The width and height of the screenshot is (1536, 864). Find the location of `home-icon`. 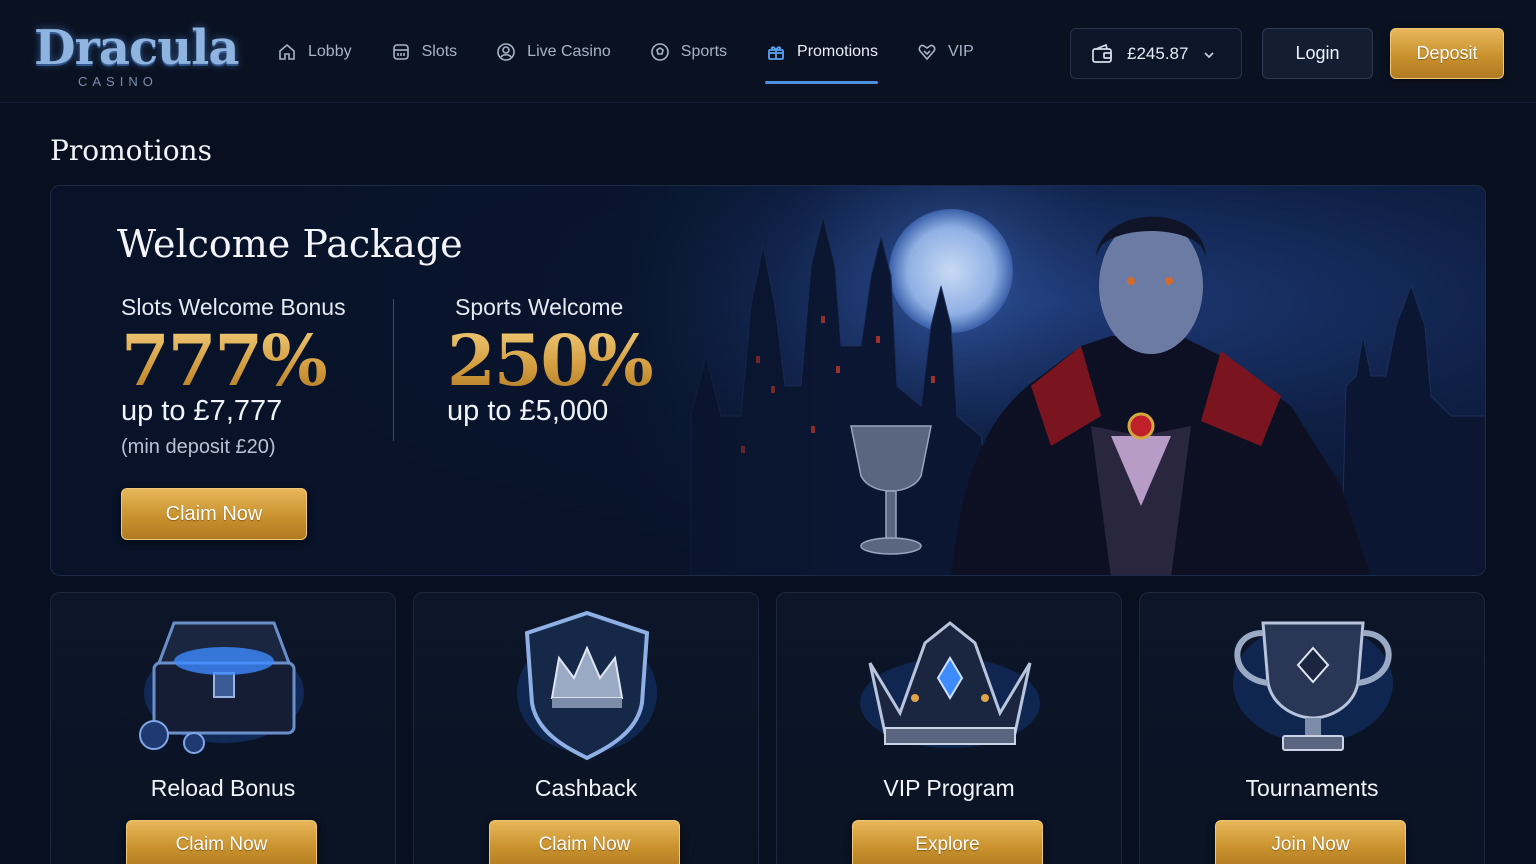

home-icon is located at coordinates (287, 52).